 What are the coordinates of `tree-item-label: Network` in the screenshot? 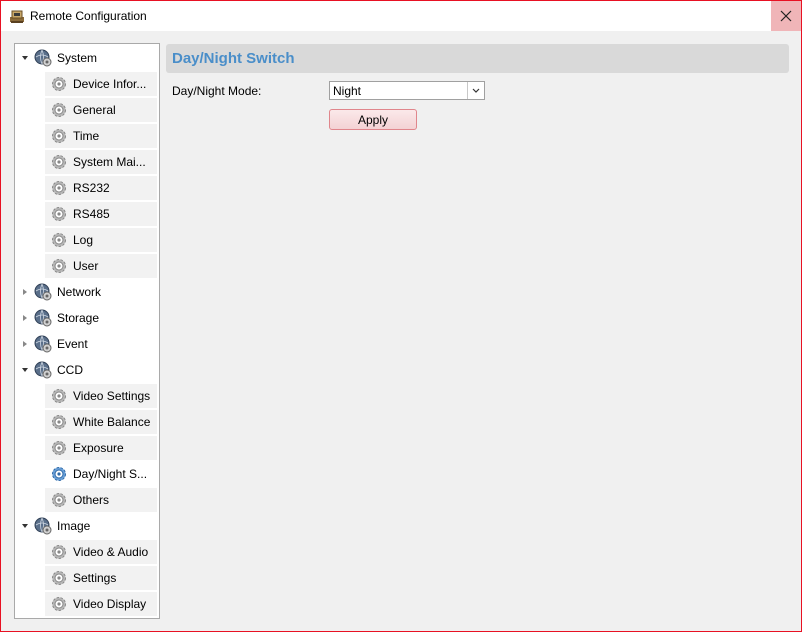 It's located at (79, 292).